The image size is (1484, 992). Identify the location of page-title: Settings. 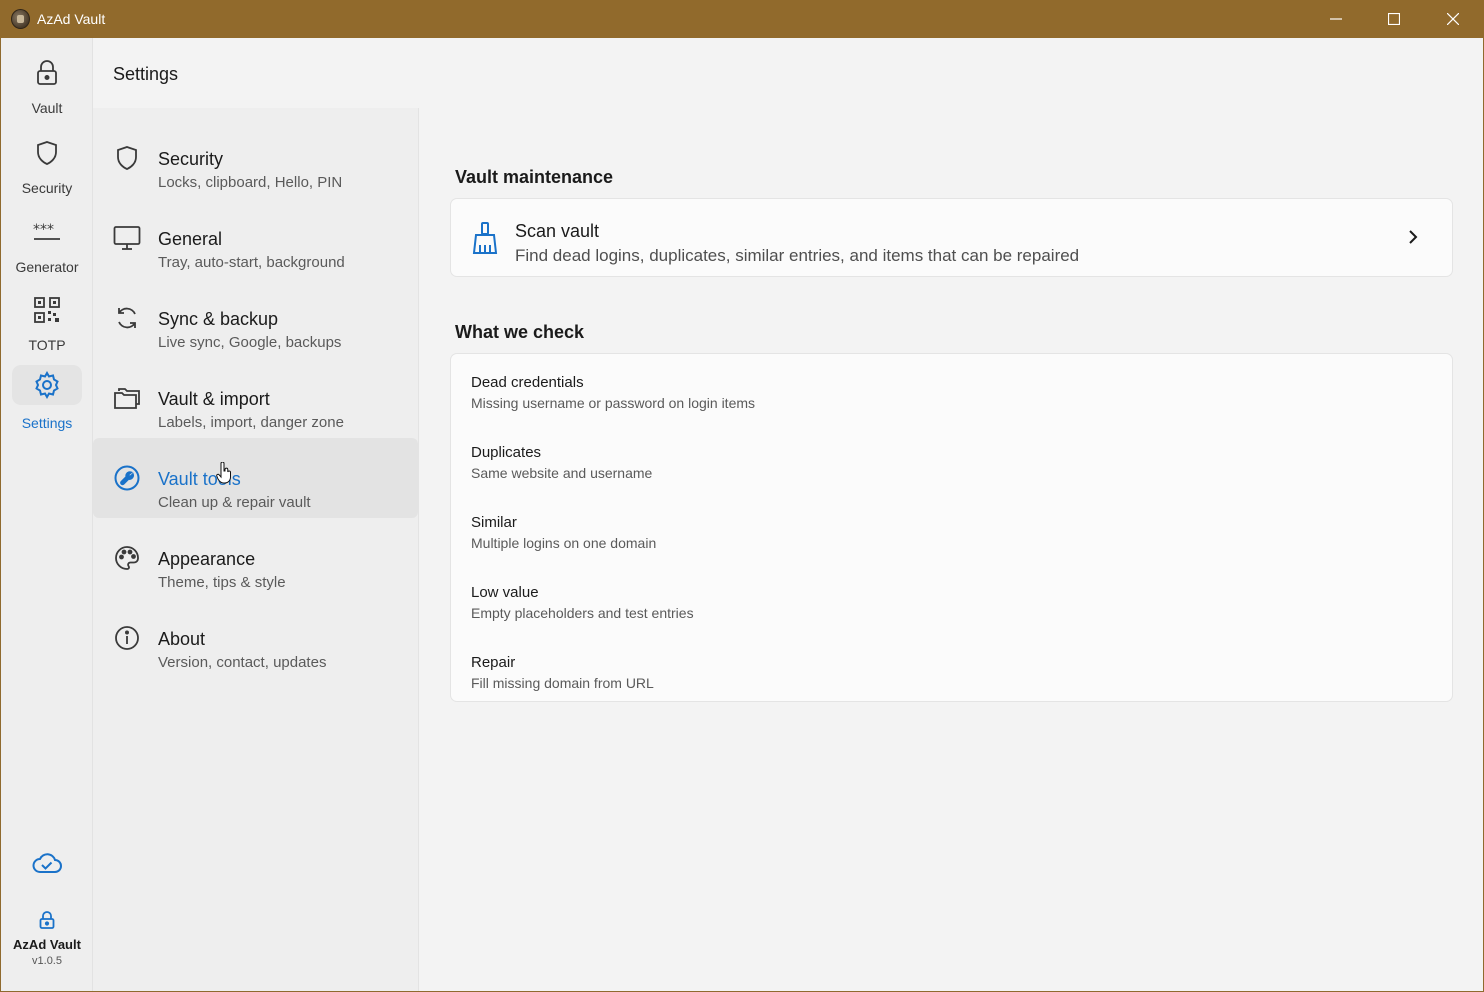
(146, 74).